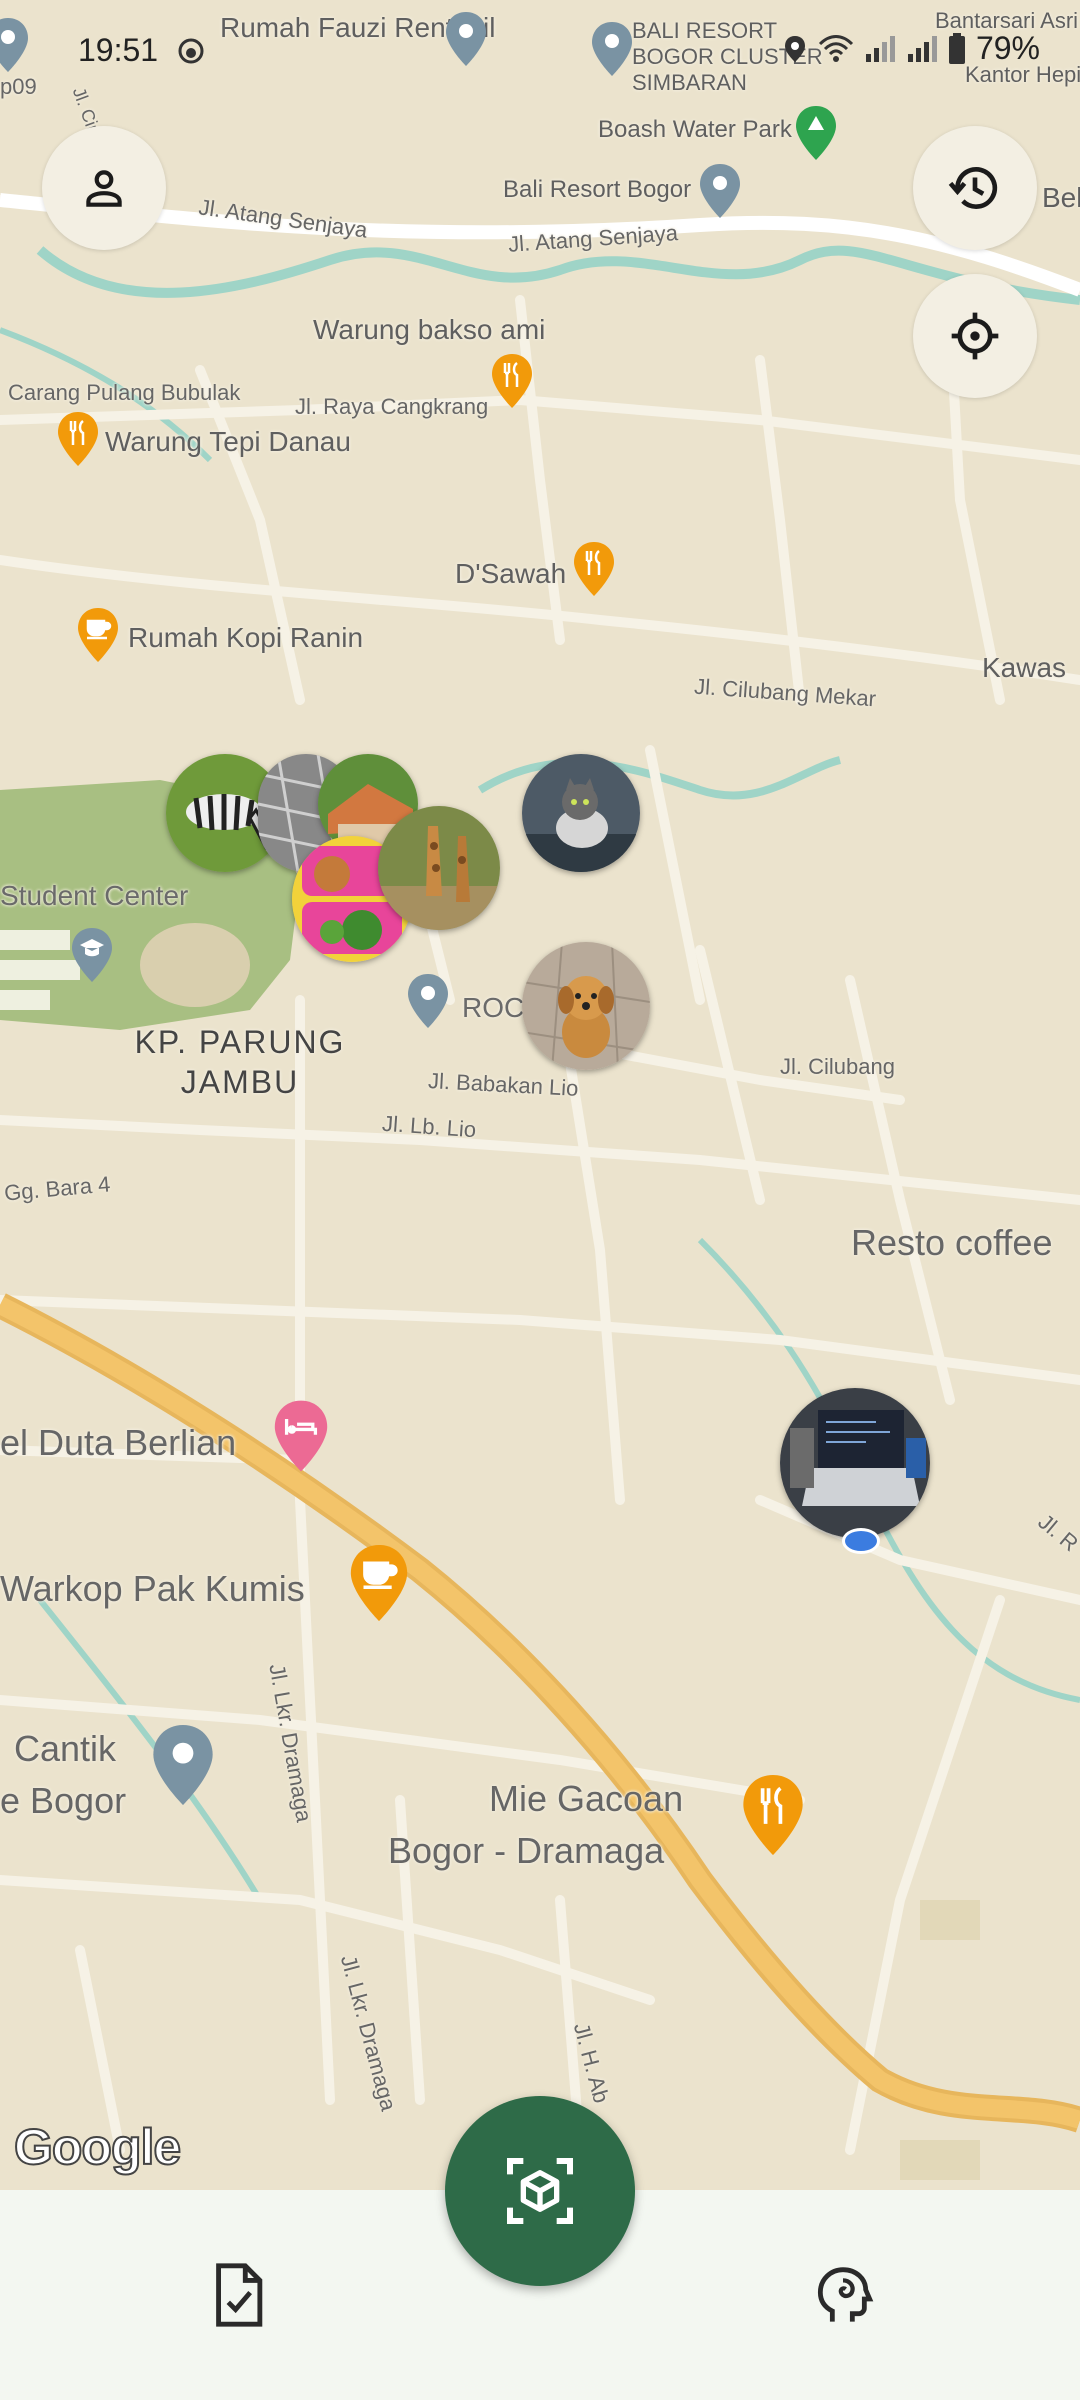 This screenshot has height=2400, width=1080. I want to click on battery-percent: 79%, so click(1007, 48).